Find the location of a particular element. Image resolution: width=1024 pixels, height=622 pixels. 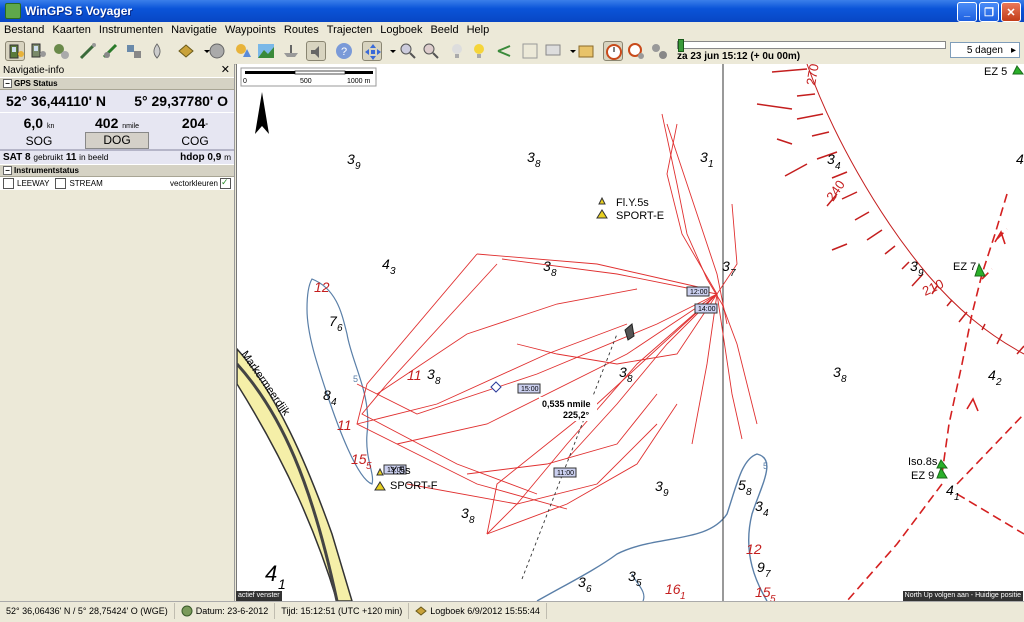

resize-icon is located at coordinates (530, 51).